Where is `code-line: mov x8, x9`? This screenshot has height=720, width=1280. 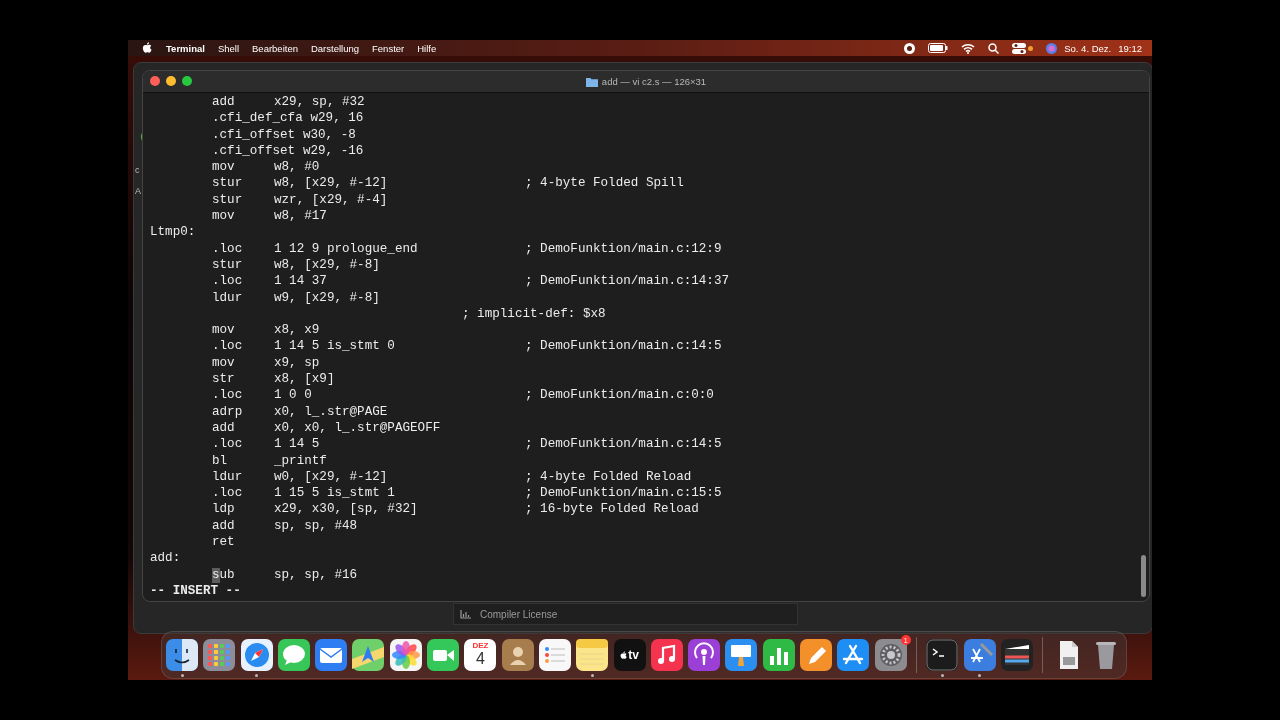 code-line: mov x8, x9 is located at coordinates (266, 330).